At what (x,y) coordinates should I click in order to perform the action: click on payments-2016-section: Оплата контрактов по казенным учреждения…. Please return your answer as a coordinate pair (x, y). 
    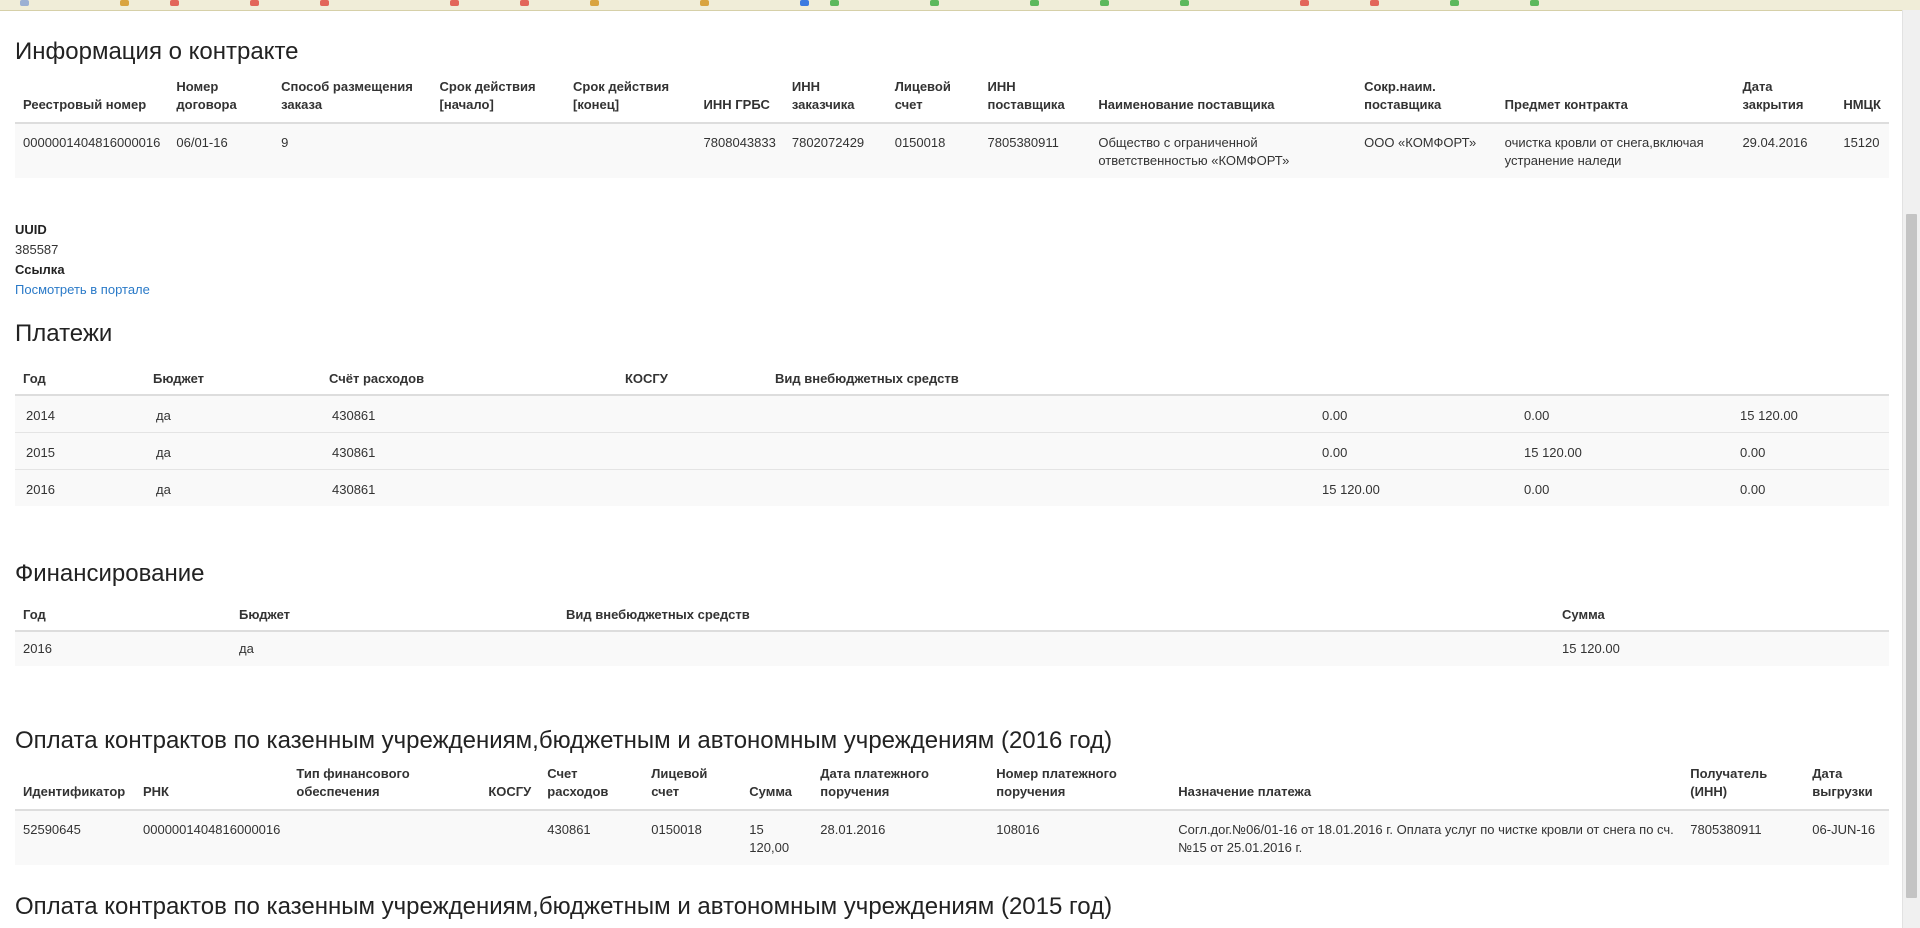
    Looking at the image, I should click on (952, 796).